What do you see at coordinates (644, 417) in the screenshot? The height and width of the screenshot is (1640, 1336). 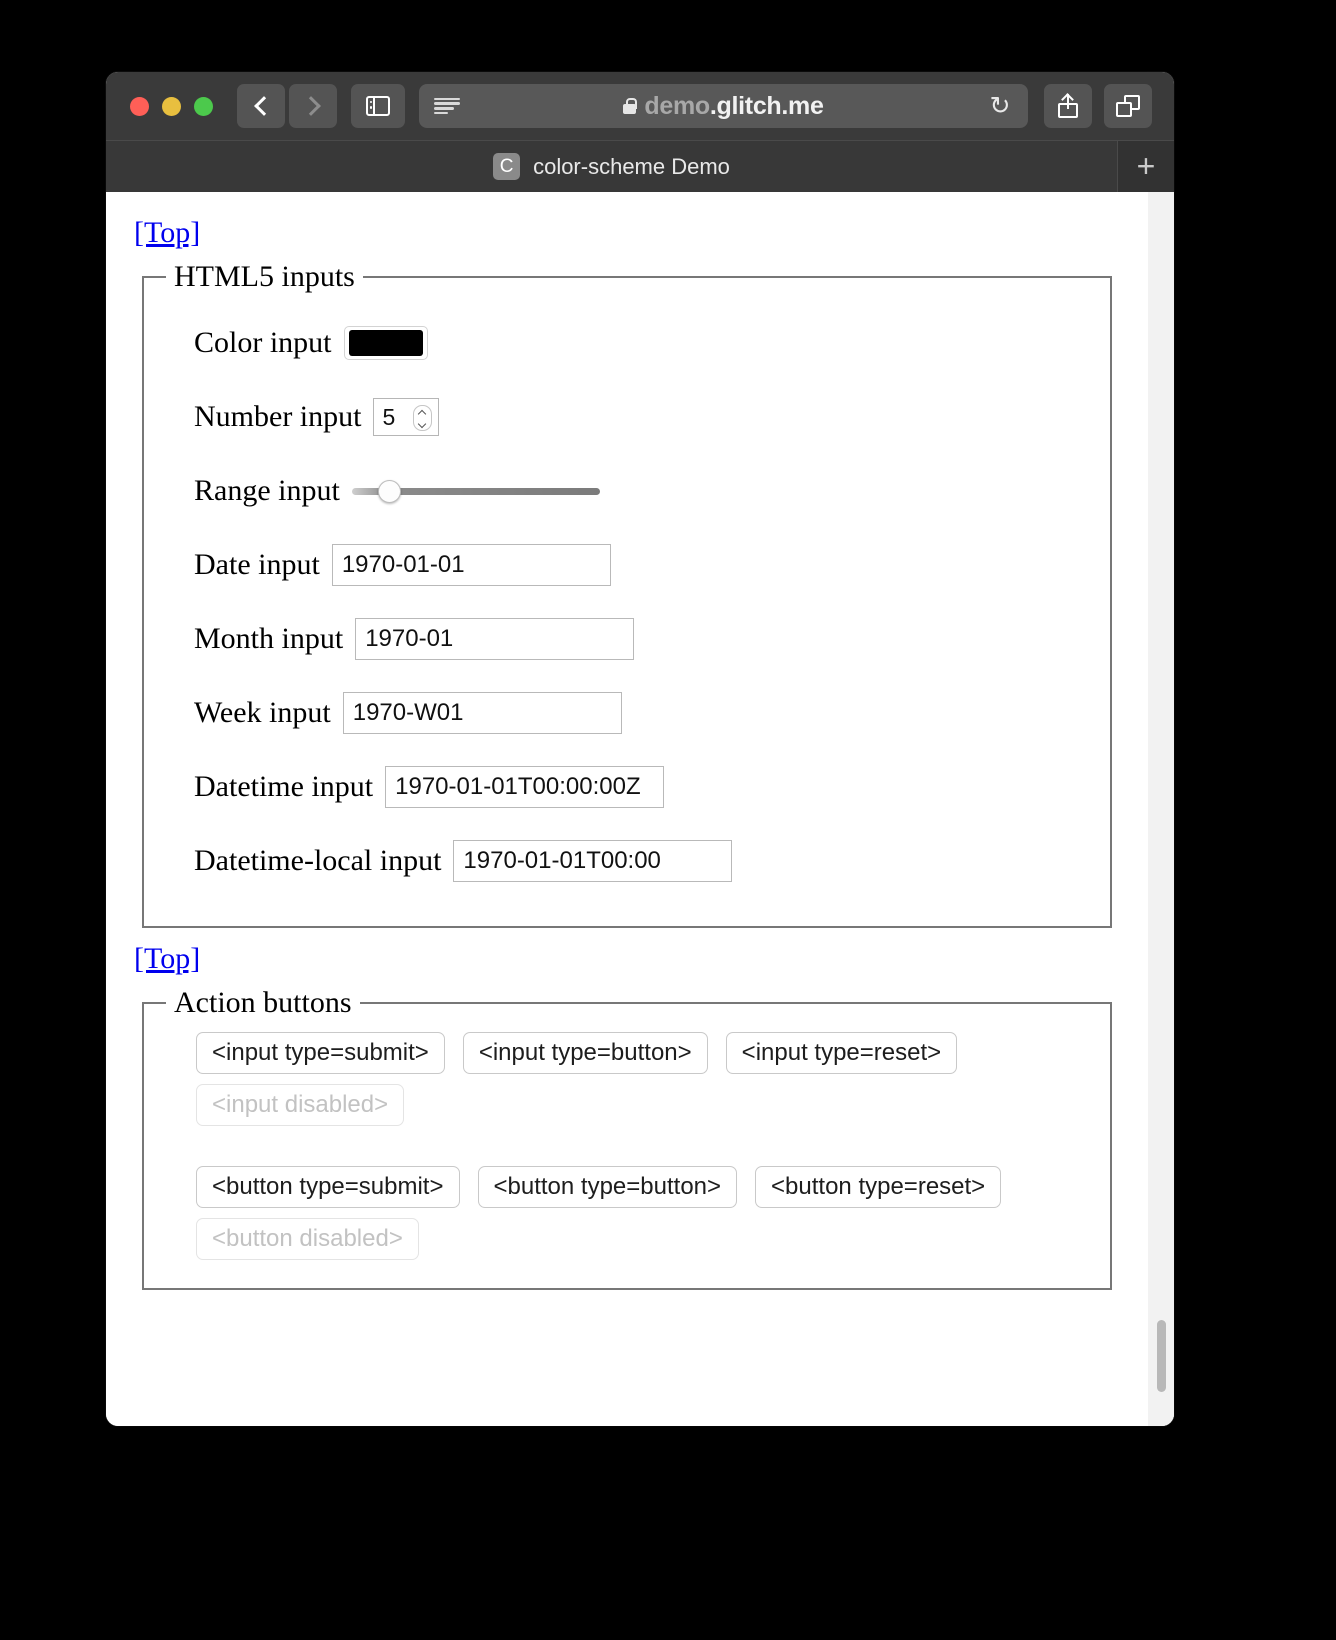 I see `field-row-number: Number input 5` at bounding box center [644, 417].